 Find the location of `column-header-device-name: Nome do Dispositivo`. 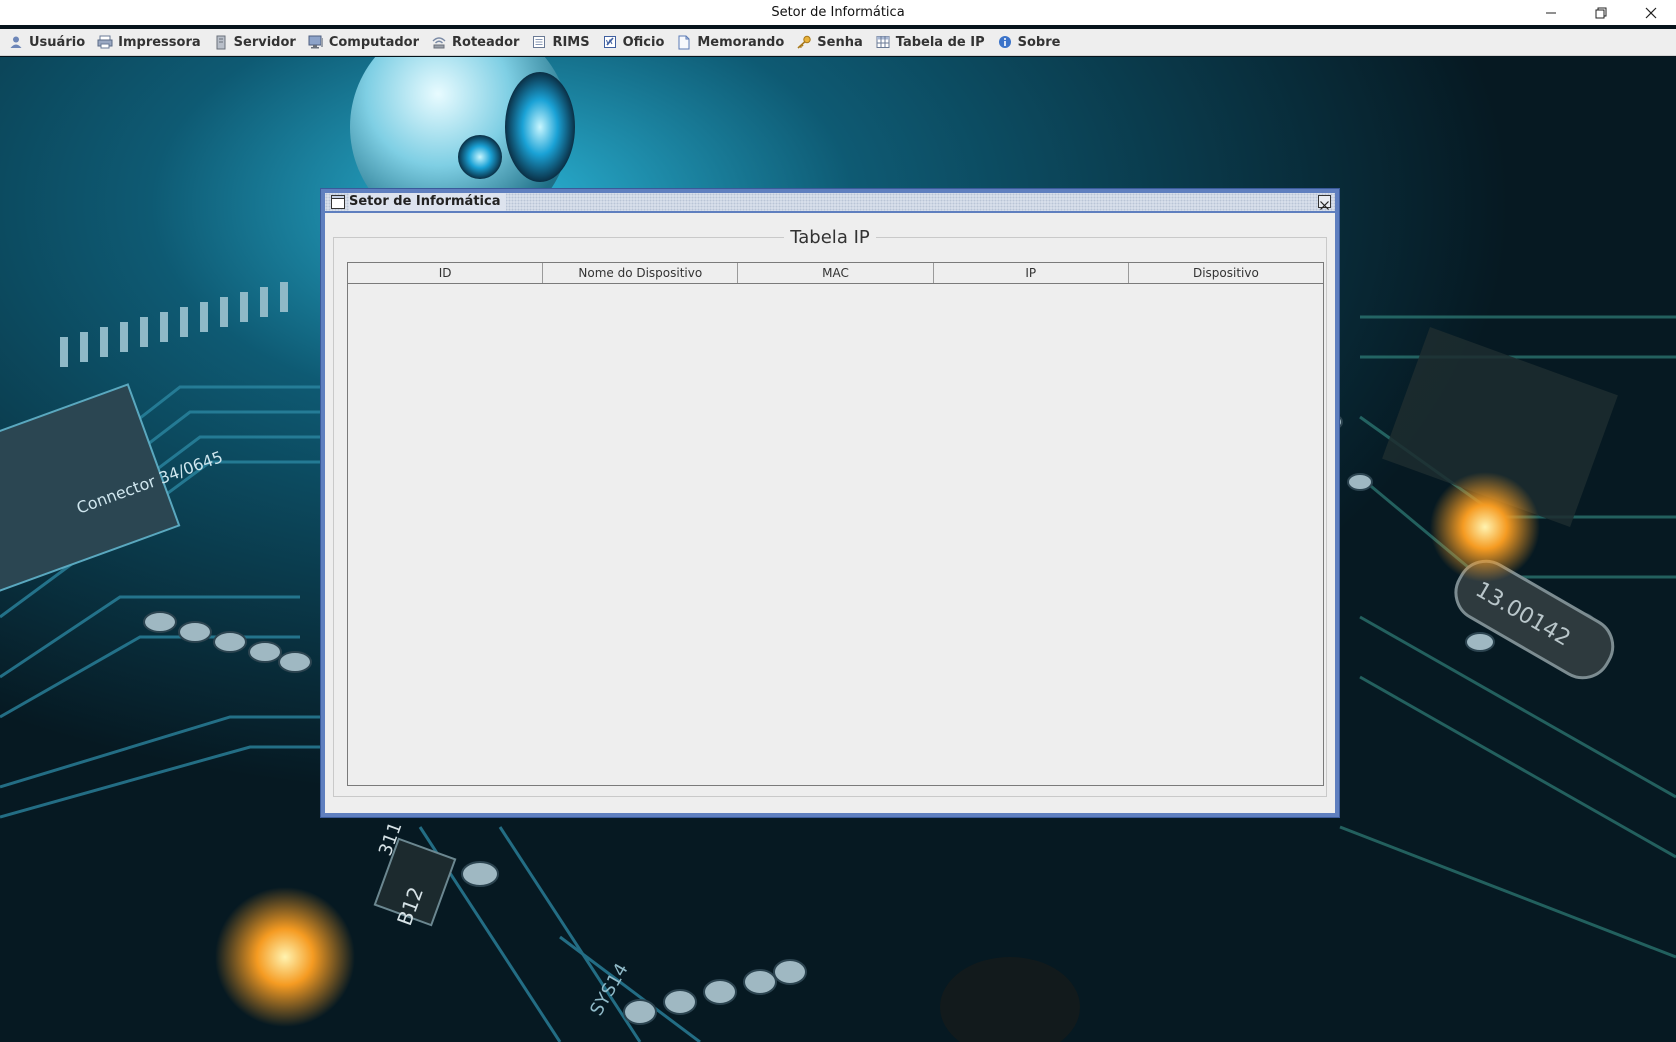

column-header-device-name: Nome do Dispositivo is located at coordinates (641, 273).